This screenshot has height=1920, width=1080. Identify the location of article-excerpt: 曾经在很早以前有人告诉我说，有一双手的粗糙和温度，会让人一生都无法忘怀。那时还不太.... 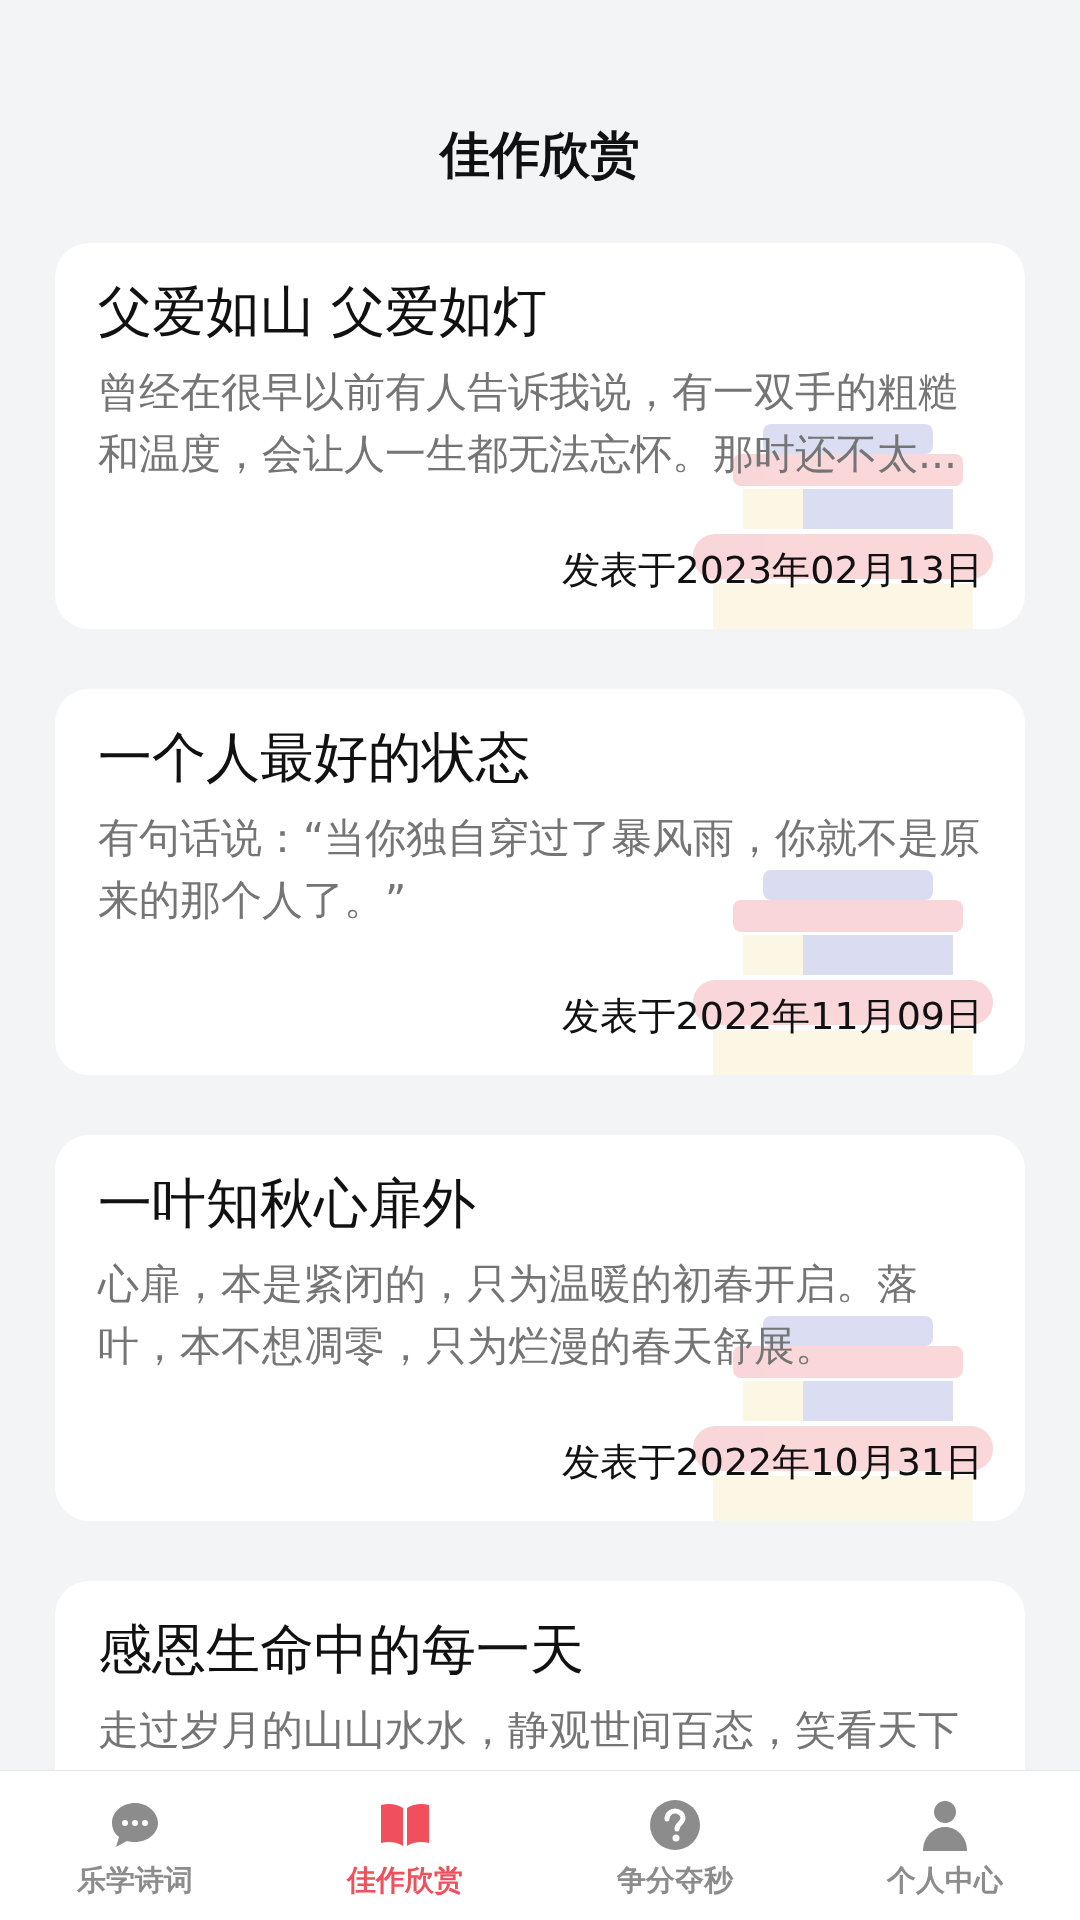
(529, 423).